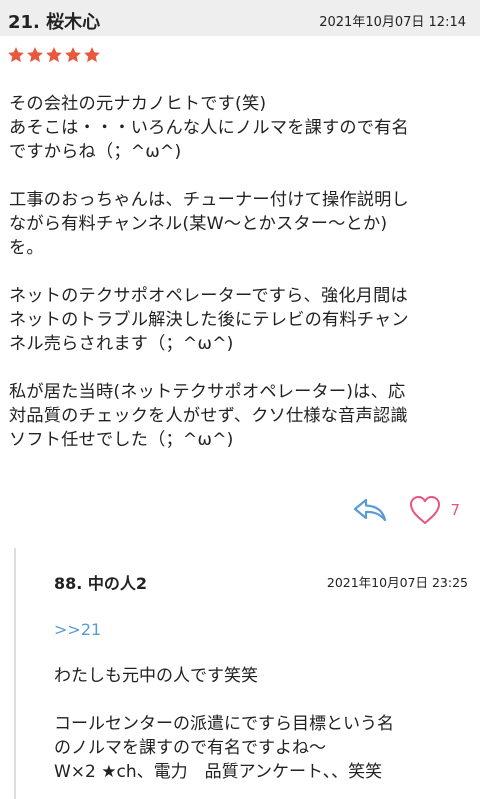 The image size is (480, 799). Describe the element at coordinates (425, 510) in the screenshot. I see `heart-outline-icon` at that location.